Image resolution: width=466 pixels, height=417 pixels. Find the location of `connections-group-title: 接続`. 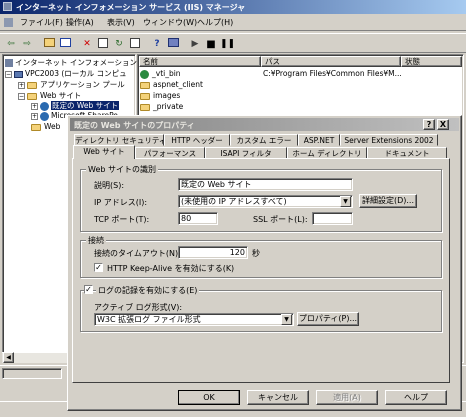

connections-group-title: 接続 is located at coordinates (96, 240).